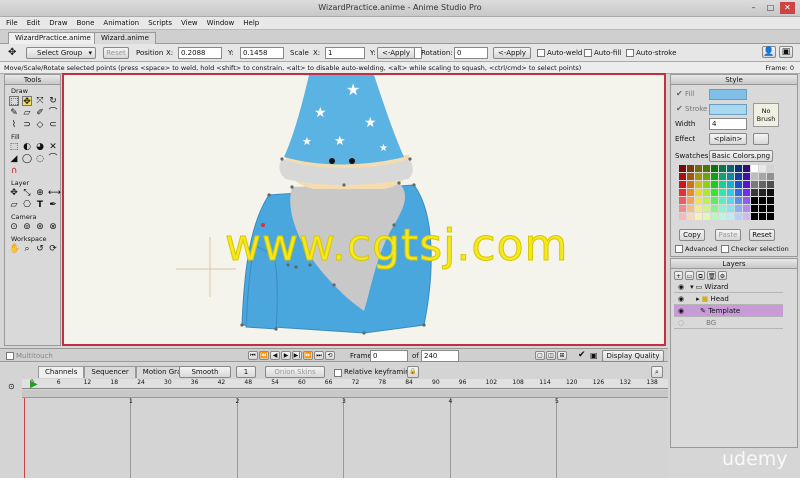 The width and height of the screenshot is (800, 478). What do you see at coordinates (61, 53) in the screenshot?
I see `select-group-dropdown: Select Group ▾` at bounding box center [61, 53].